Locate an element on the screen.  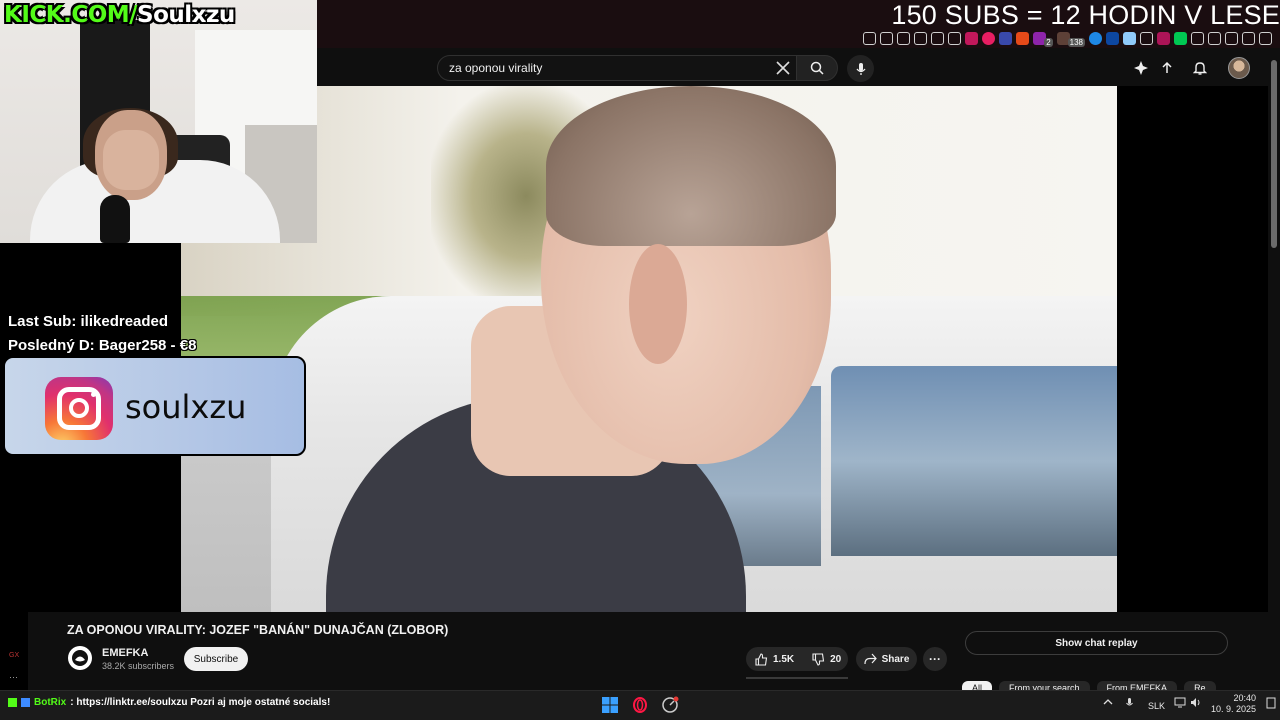
microphone-icon is located at coordinates (860, 68).